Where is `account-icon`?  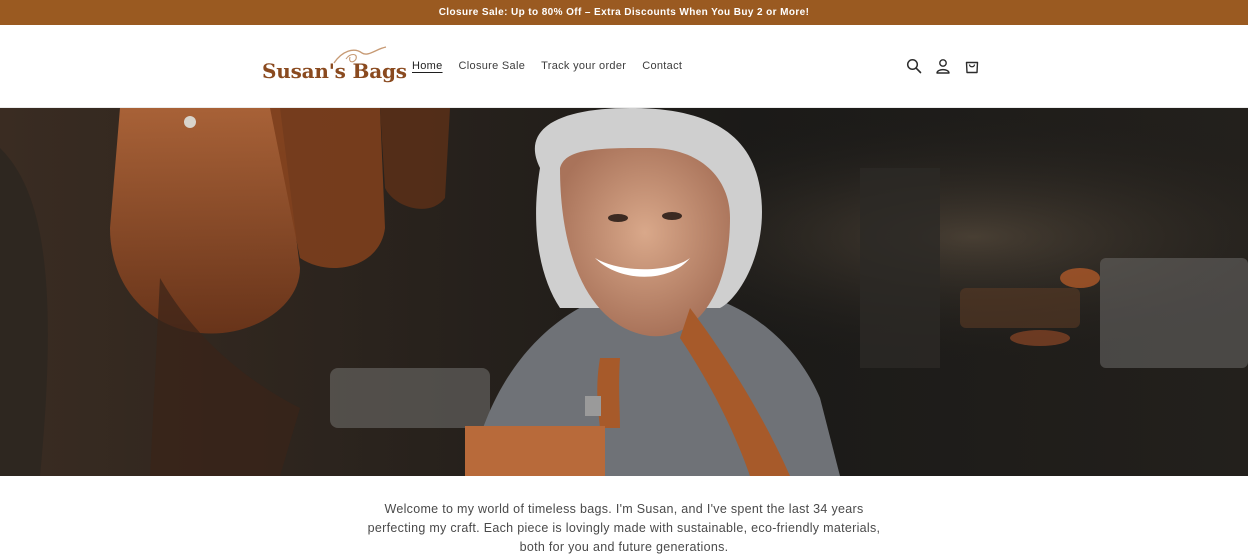 account-icon is located at coordinates (943, 66).